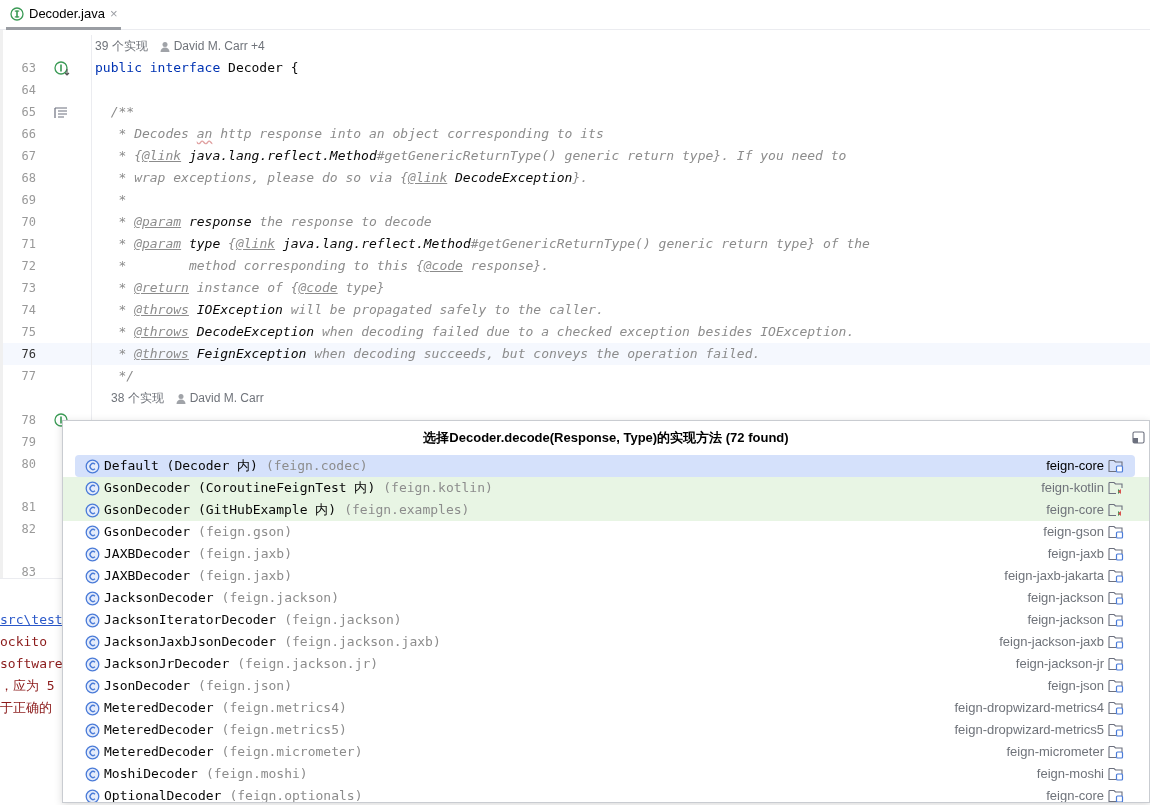 The image size is (1150, 805). Describe the element at coordinates (486, 332) in the screenshot. I see `code-line: * @throws DecodeException when decoding failed due to a checked exception besides IOException.` at that location.